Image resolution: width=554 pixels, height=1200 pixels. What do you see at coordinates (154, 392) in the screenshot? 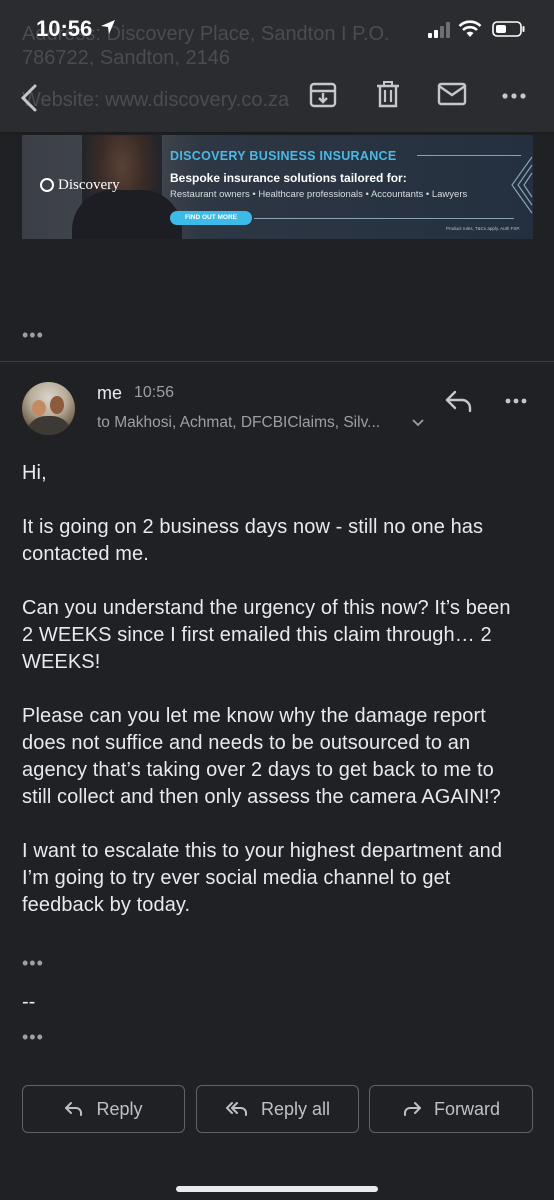
I see `message-time: 10:56` at bounding box center [154, 392].